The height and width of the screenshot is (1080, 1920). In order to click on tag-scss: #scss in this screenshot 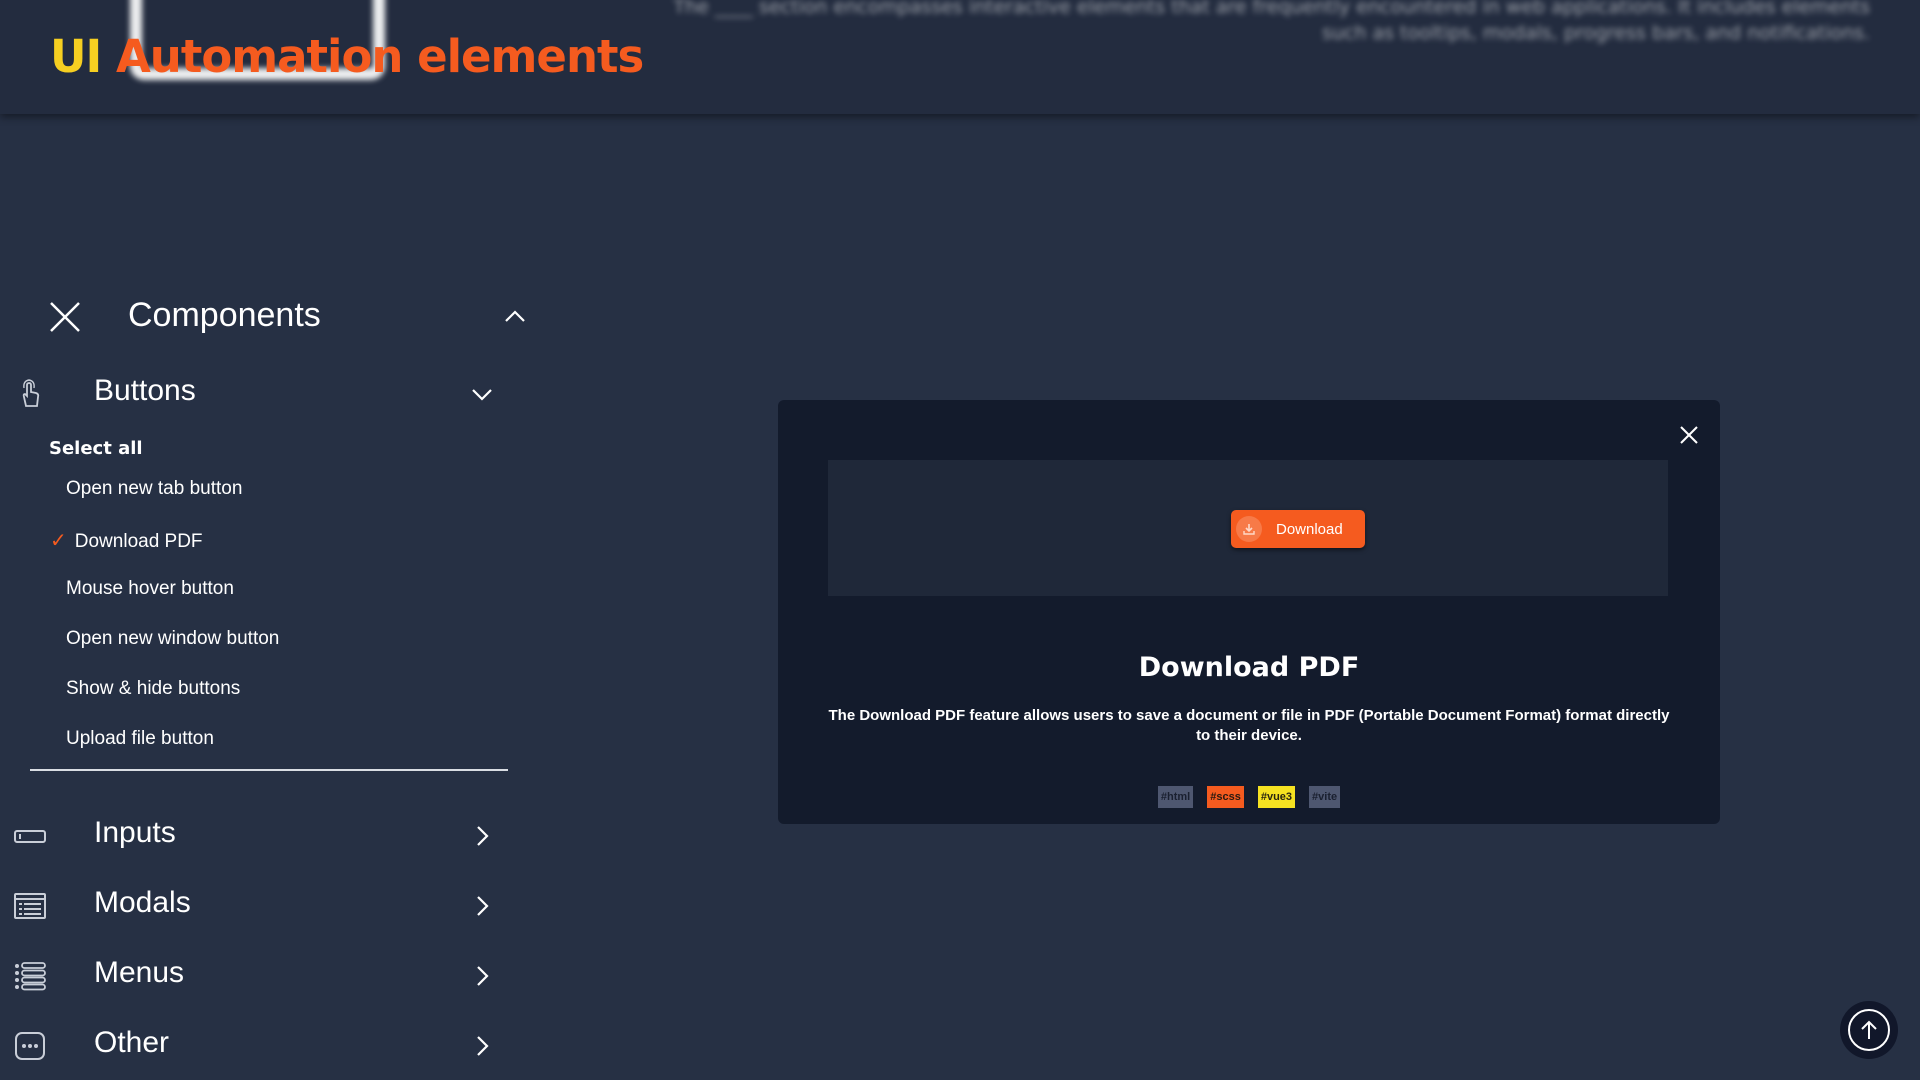, I will do `click(1225, 797)`.